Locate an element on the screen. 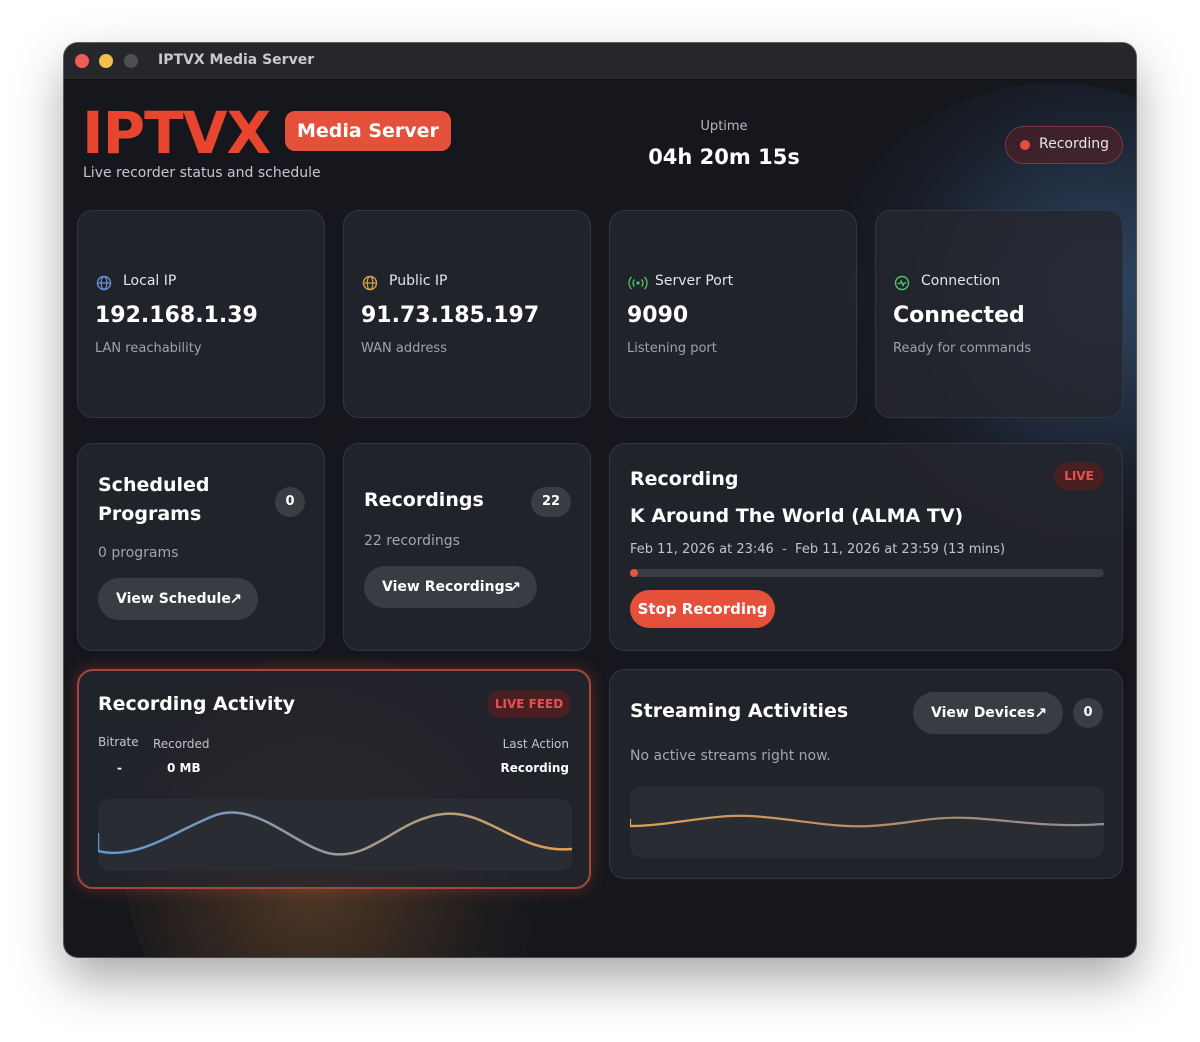  public-ip-label: Public IP is located at coordinates (418, 281).